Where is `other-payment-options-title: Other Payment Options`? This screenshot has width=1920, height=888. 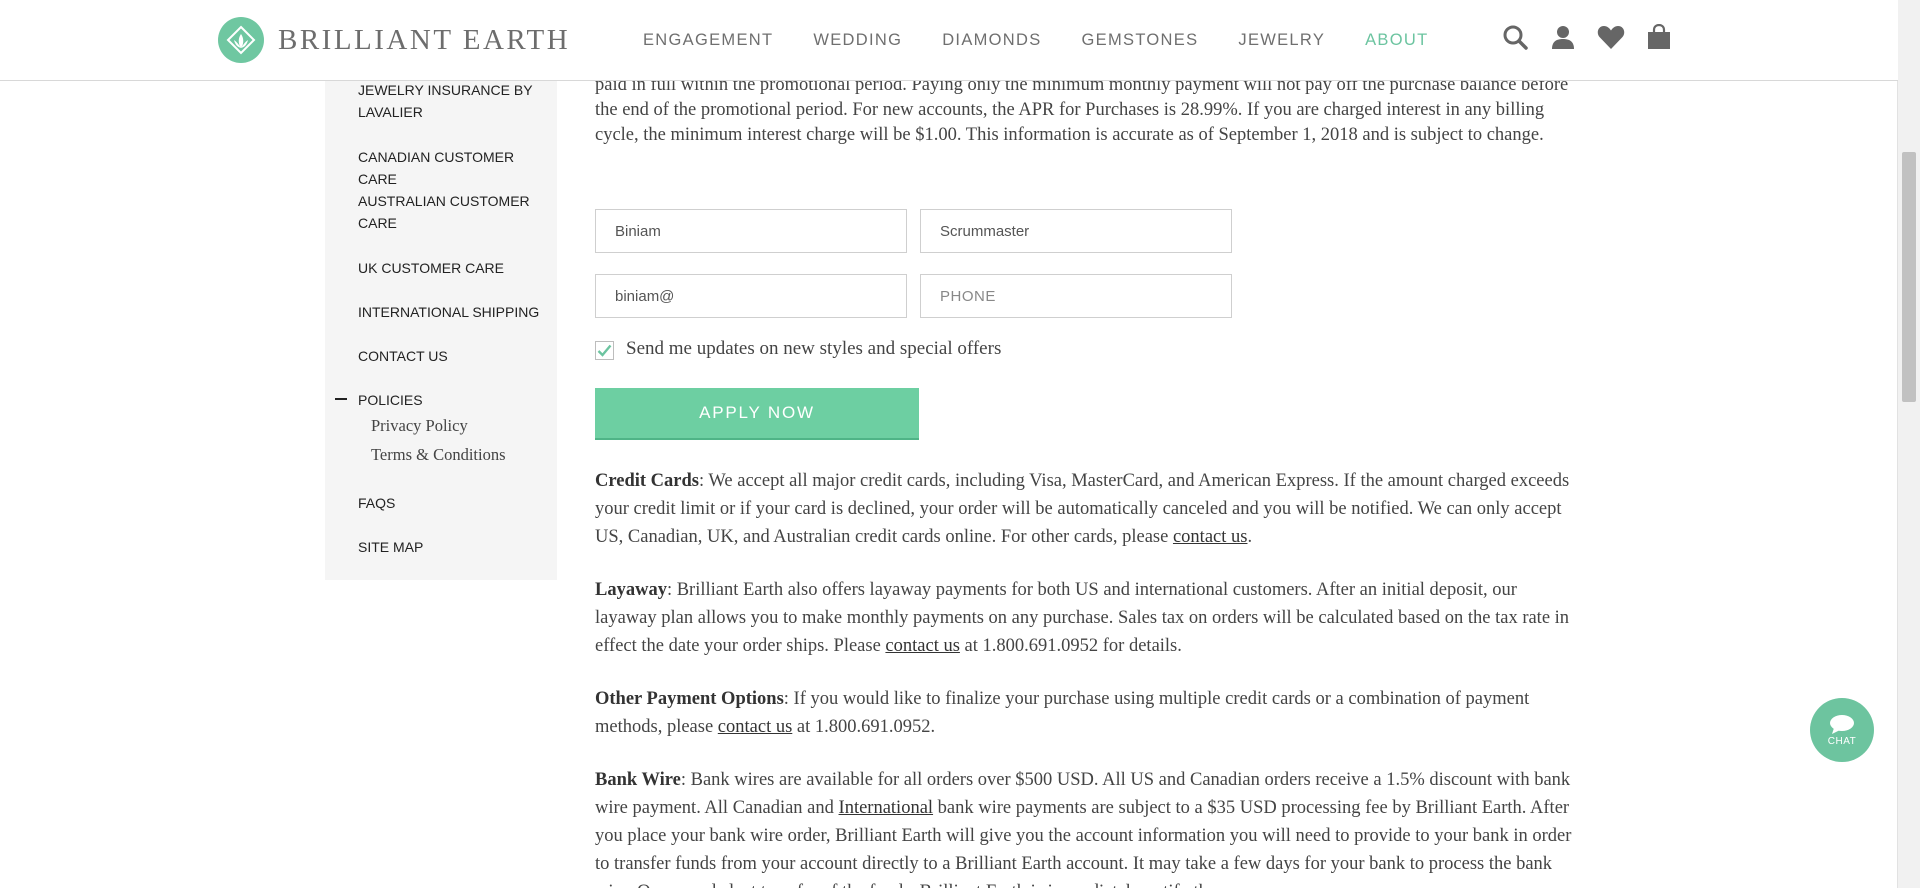
other-payment-options-title: Other Payment Options is located at coordinates (689, 699).